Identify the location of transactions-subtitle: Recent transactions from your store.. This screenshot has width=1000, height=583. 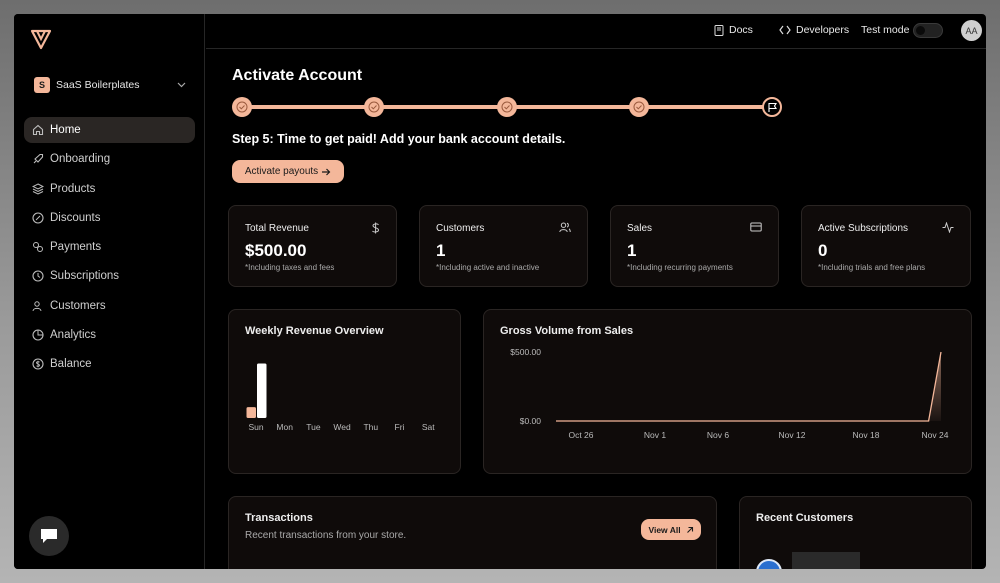
(326, 535).